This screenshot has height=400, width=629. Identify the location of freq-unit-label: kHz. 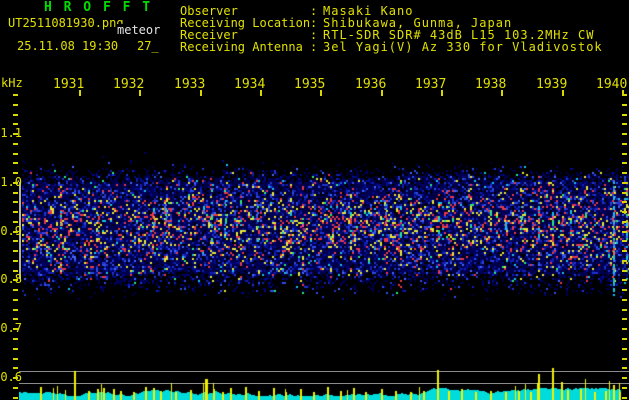
(12, 83).